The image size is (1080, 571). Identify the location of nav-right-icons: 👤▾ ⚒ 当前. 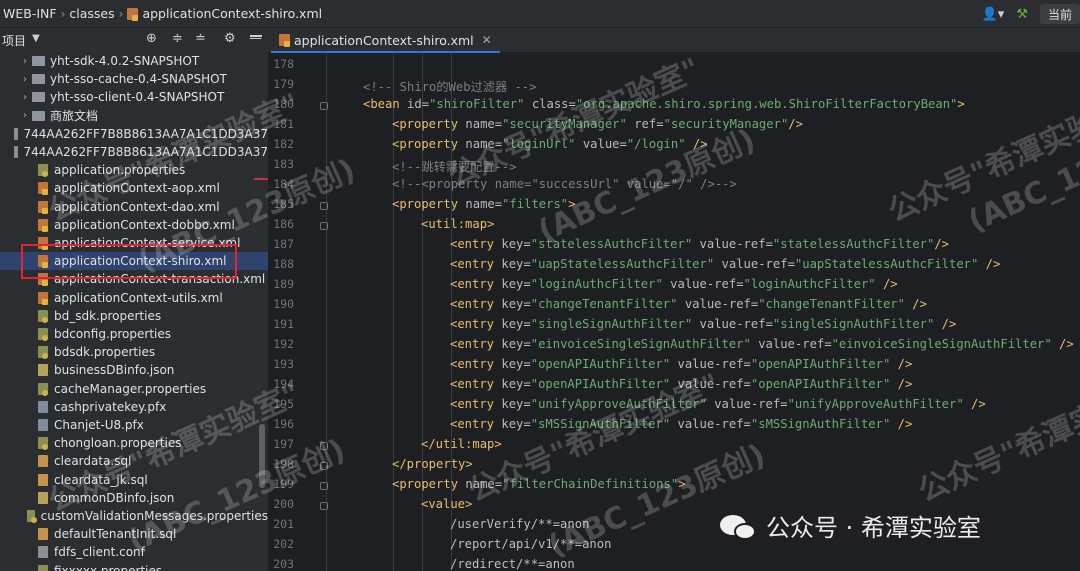
(1028, 14).